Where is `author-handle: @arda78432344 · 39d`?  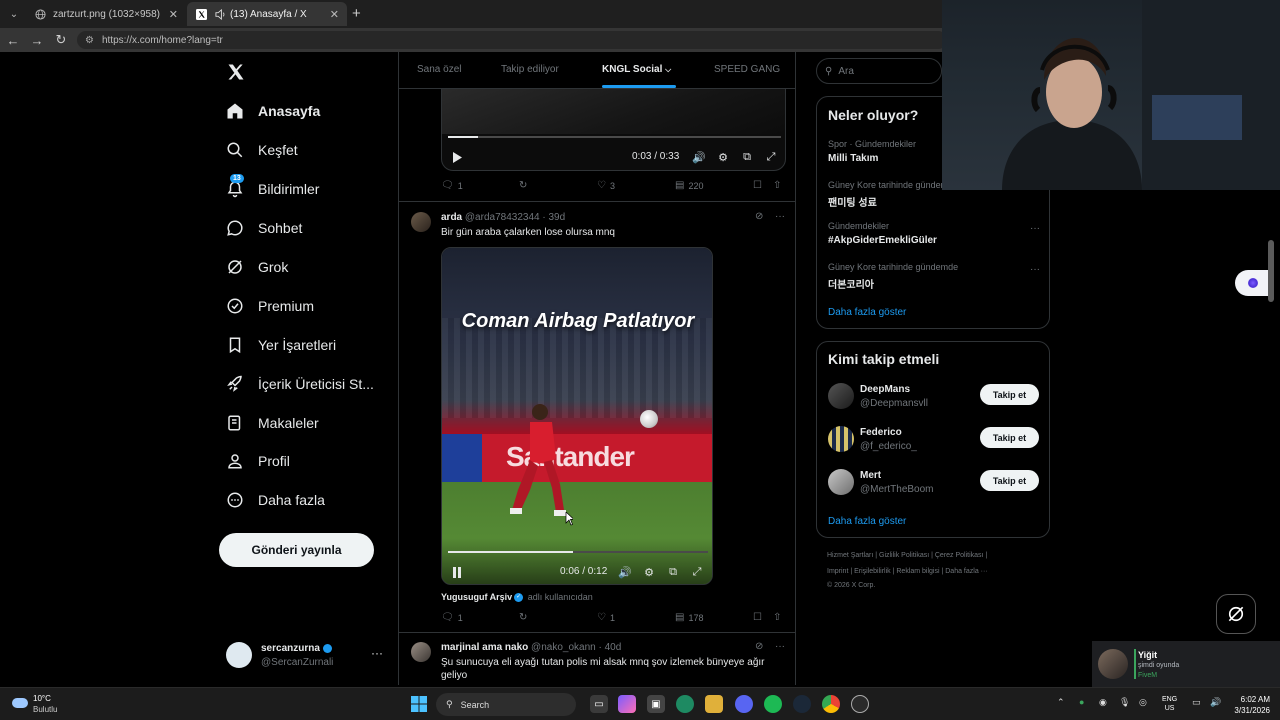
author-handle: @arda78432344 · 39d is located at coordinates (515, 217).